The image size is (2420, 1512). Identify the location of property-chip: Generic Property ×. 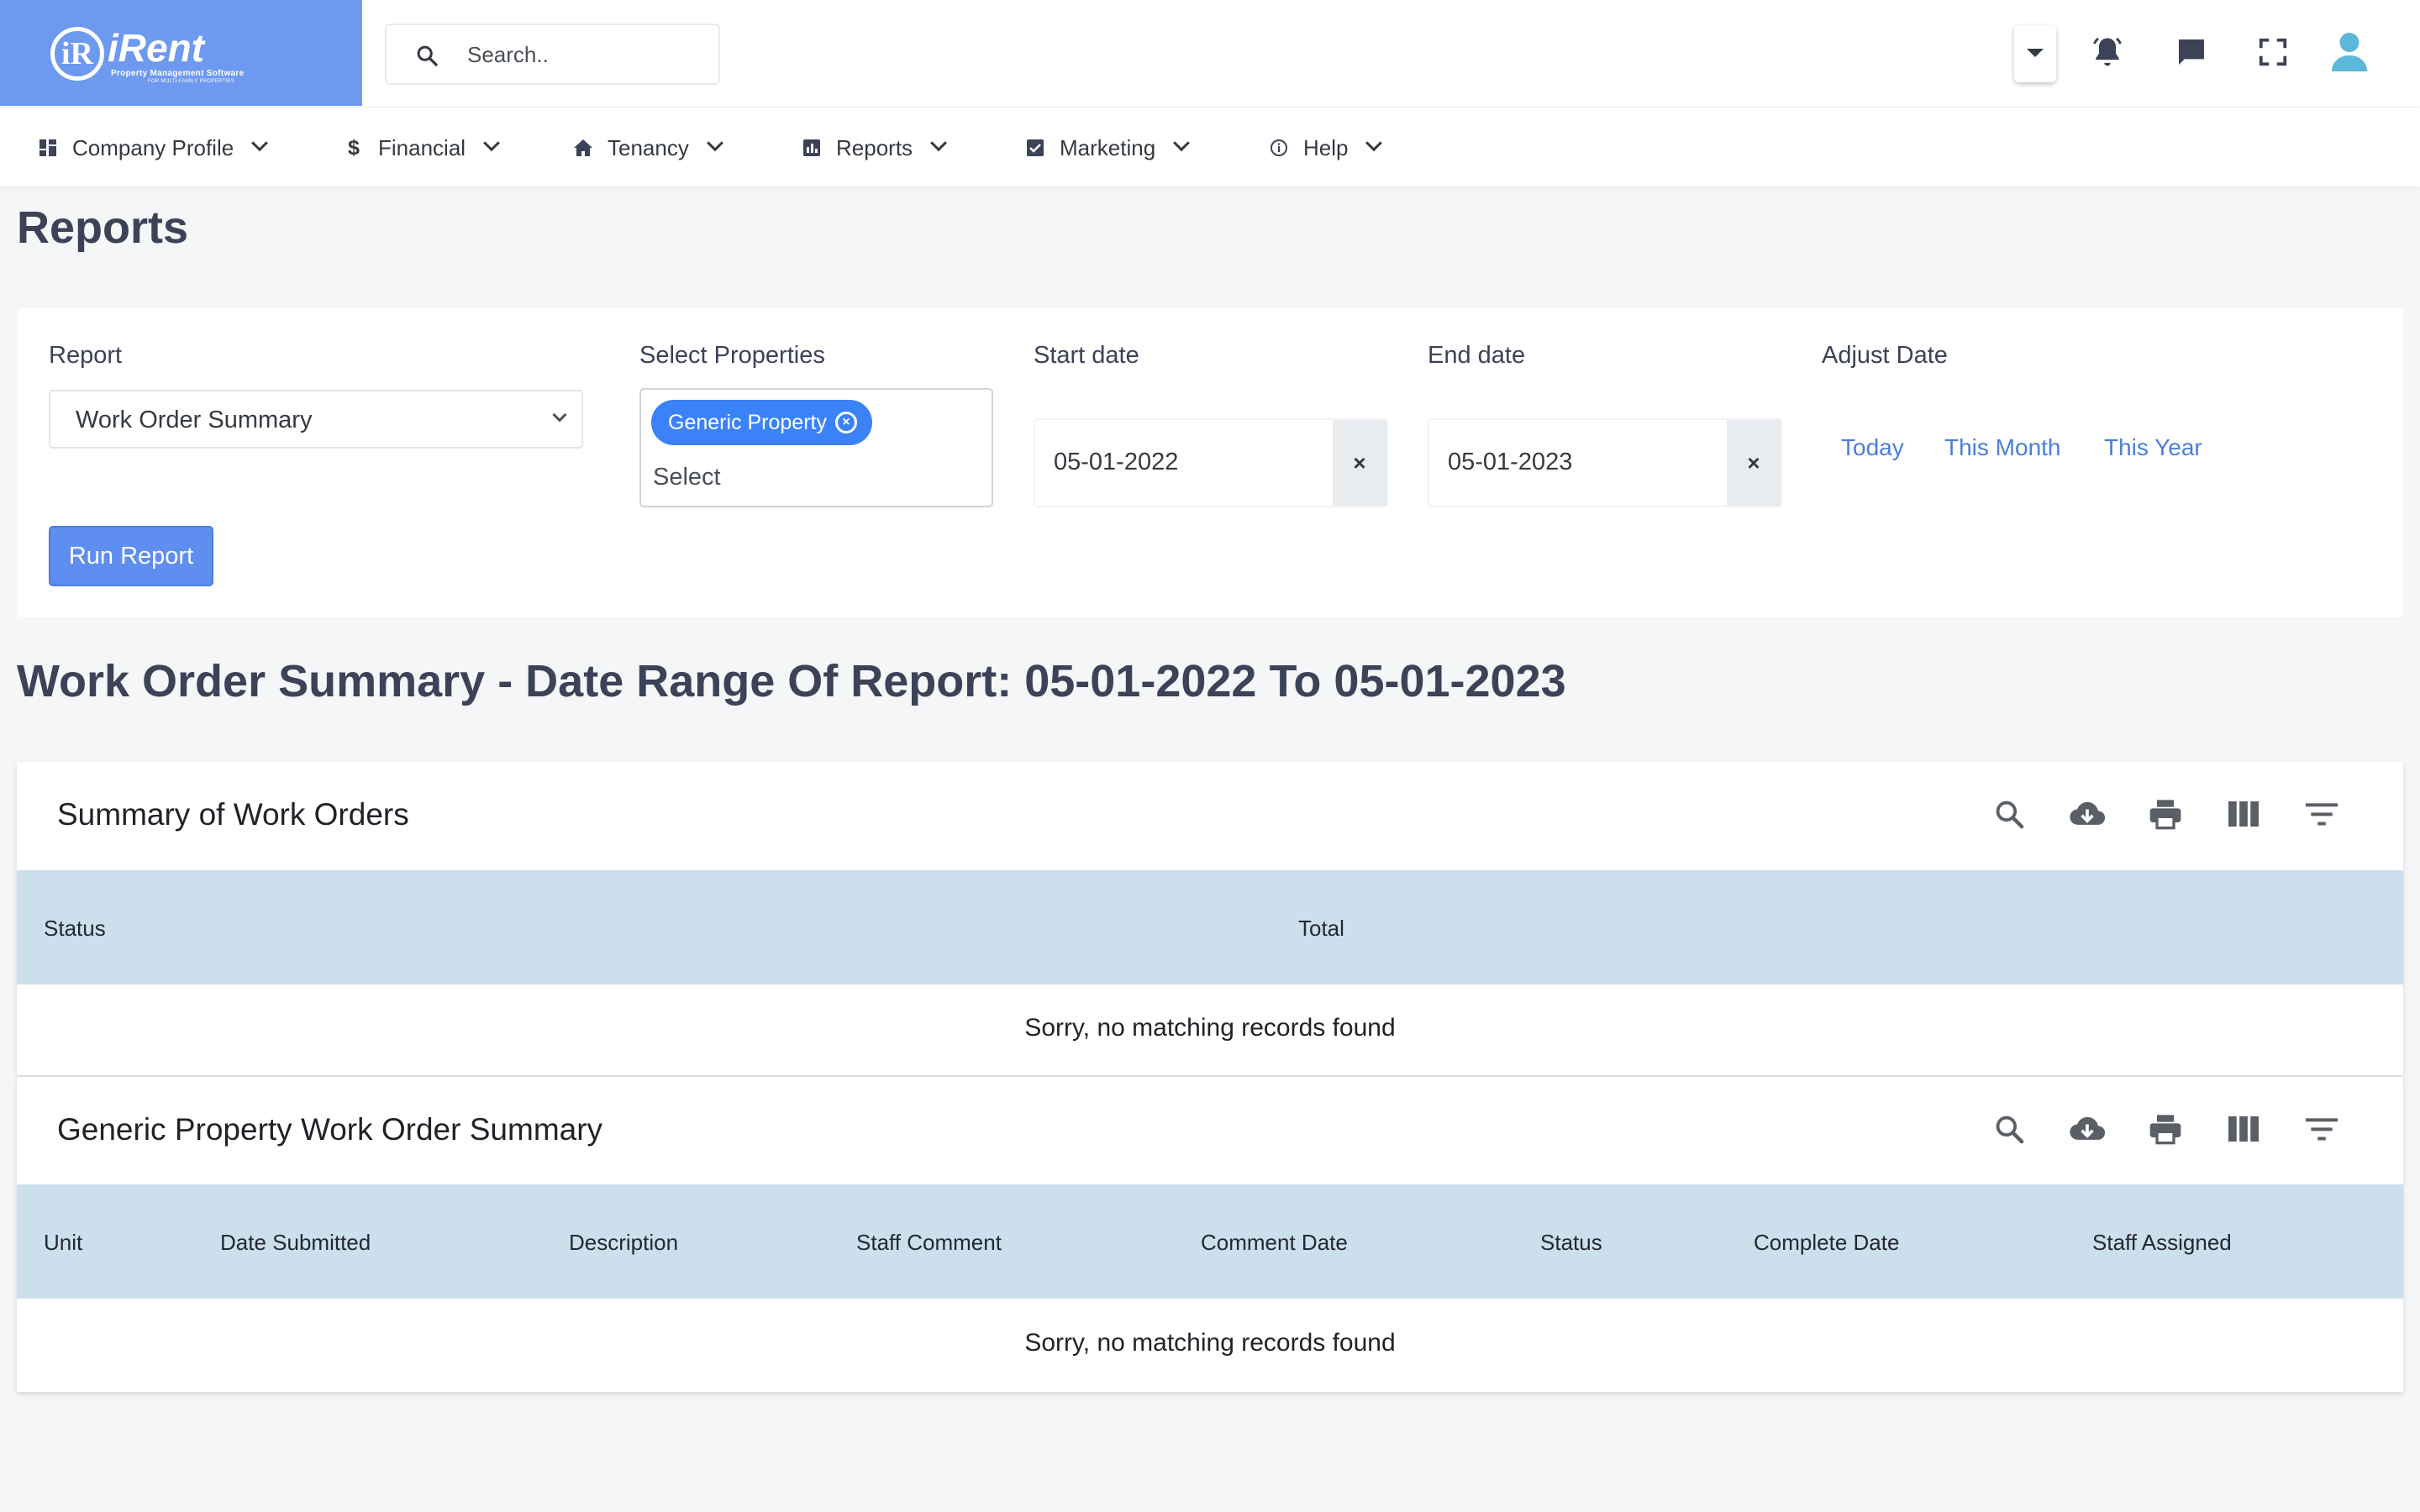
(762, 422).